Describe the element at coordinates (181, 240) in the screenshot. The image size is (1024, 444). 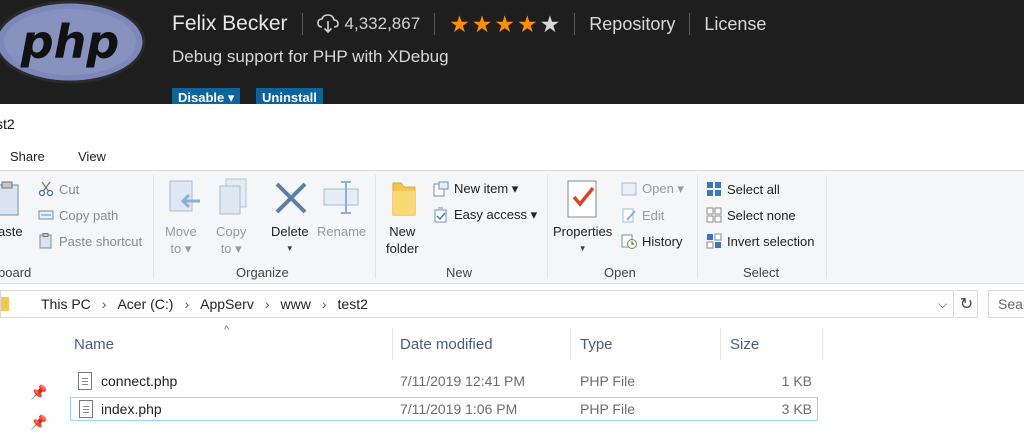
I see `move-to-button: Move to ▾` at that location.